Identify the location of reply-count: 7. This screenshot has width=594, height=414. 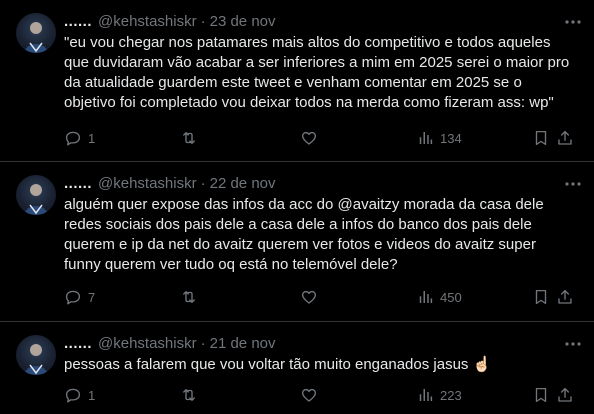
(92, 297).